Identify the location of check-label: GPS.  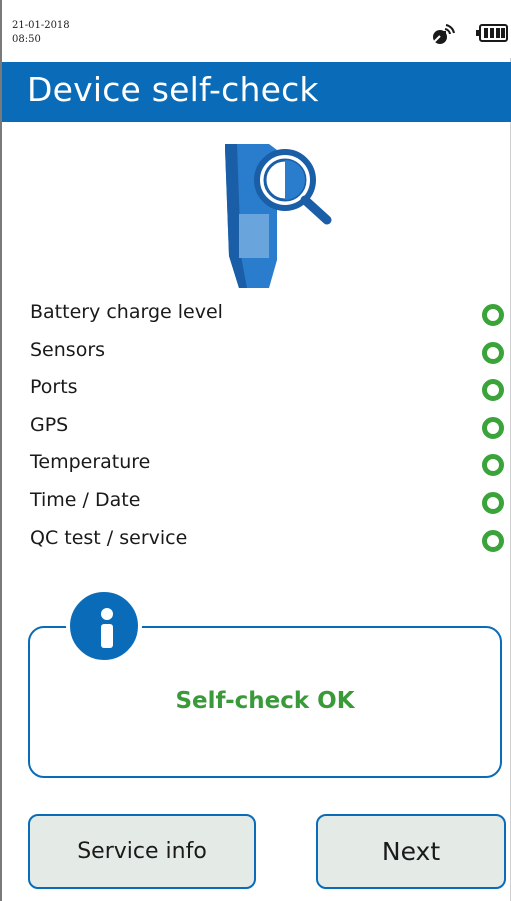
(49, 424).